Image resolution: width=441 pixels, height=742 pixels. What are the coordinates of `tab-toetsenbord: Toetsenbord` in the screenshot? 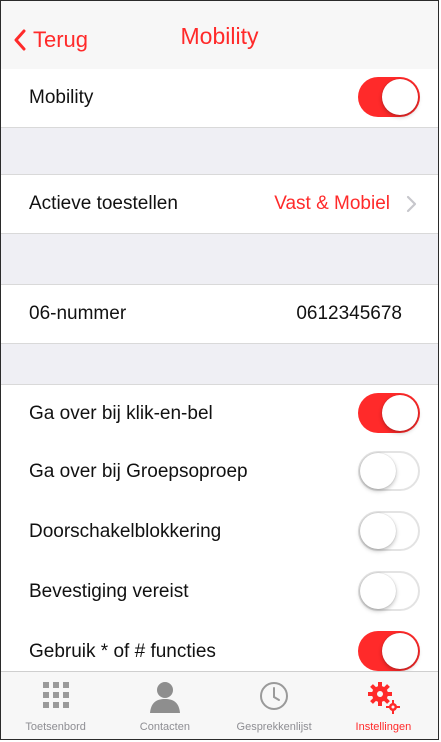 It's located at (55, 705).